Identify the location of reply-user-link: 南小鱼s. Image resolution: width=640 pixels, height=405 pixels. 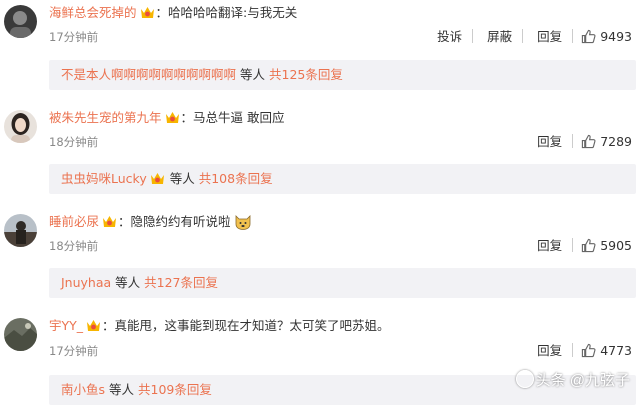
(83, 389).